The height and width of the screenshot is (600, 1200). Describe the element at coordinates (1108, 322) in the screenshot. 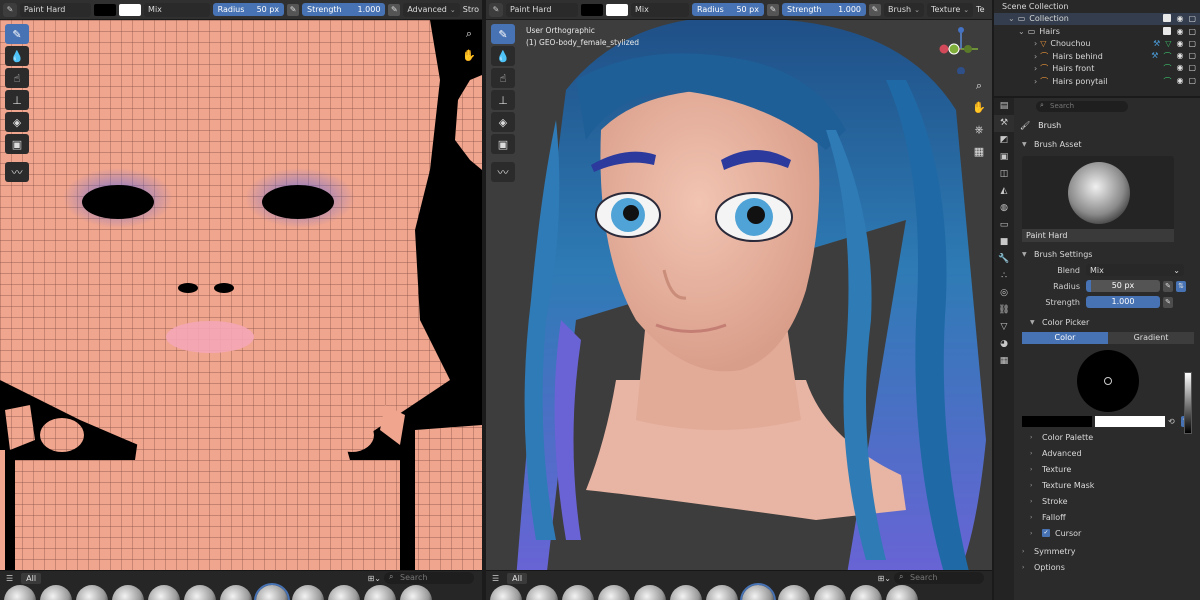

I see `section-color-picker: ▼ Color Picker` at that location.